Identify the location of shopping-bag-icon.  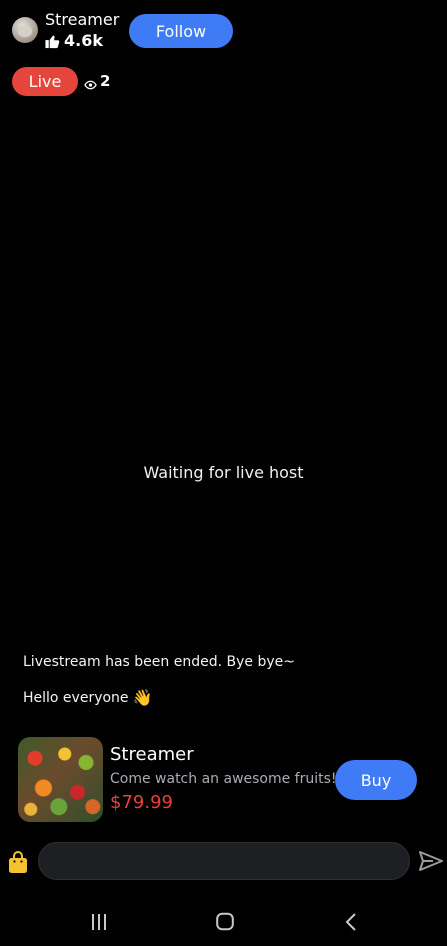
(18, 862).